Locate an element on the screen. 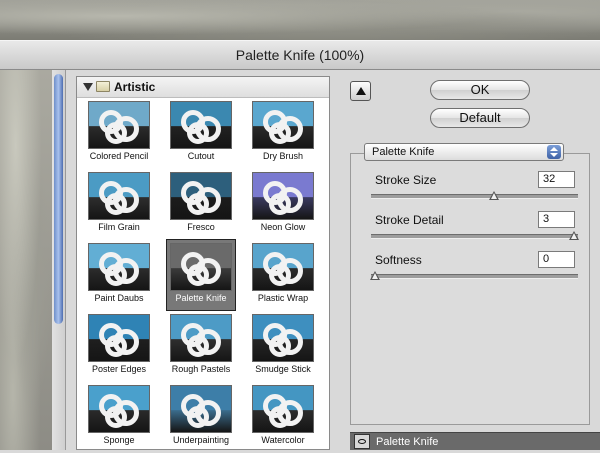 Image resolution: width=600 pixels, height=453 pixels. stroke-size-input: 32 is located at coordinates (556, 179).